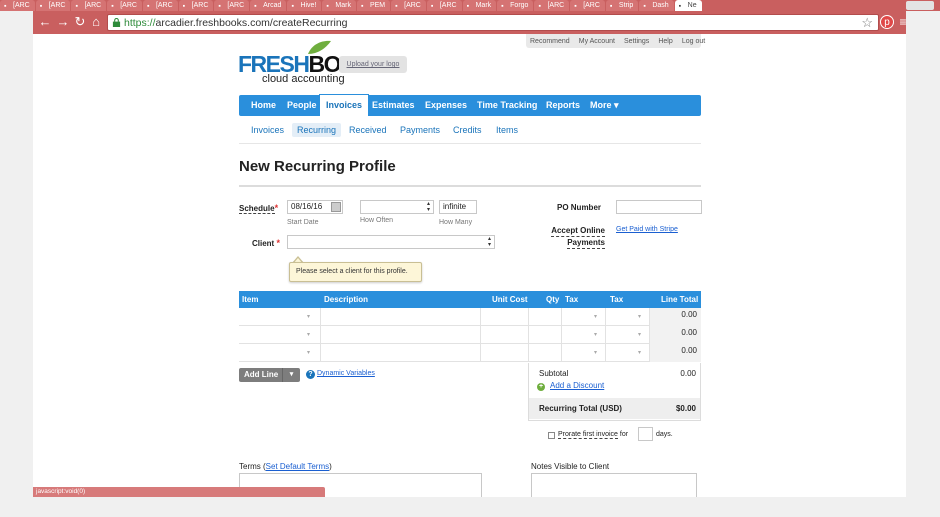 This screenshot has width=940, height=517. I want to click on subnav-invoices: Invoices, so click(267, 130).